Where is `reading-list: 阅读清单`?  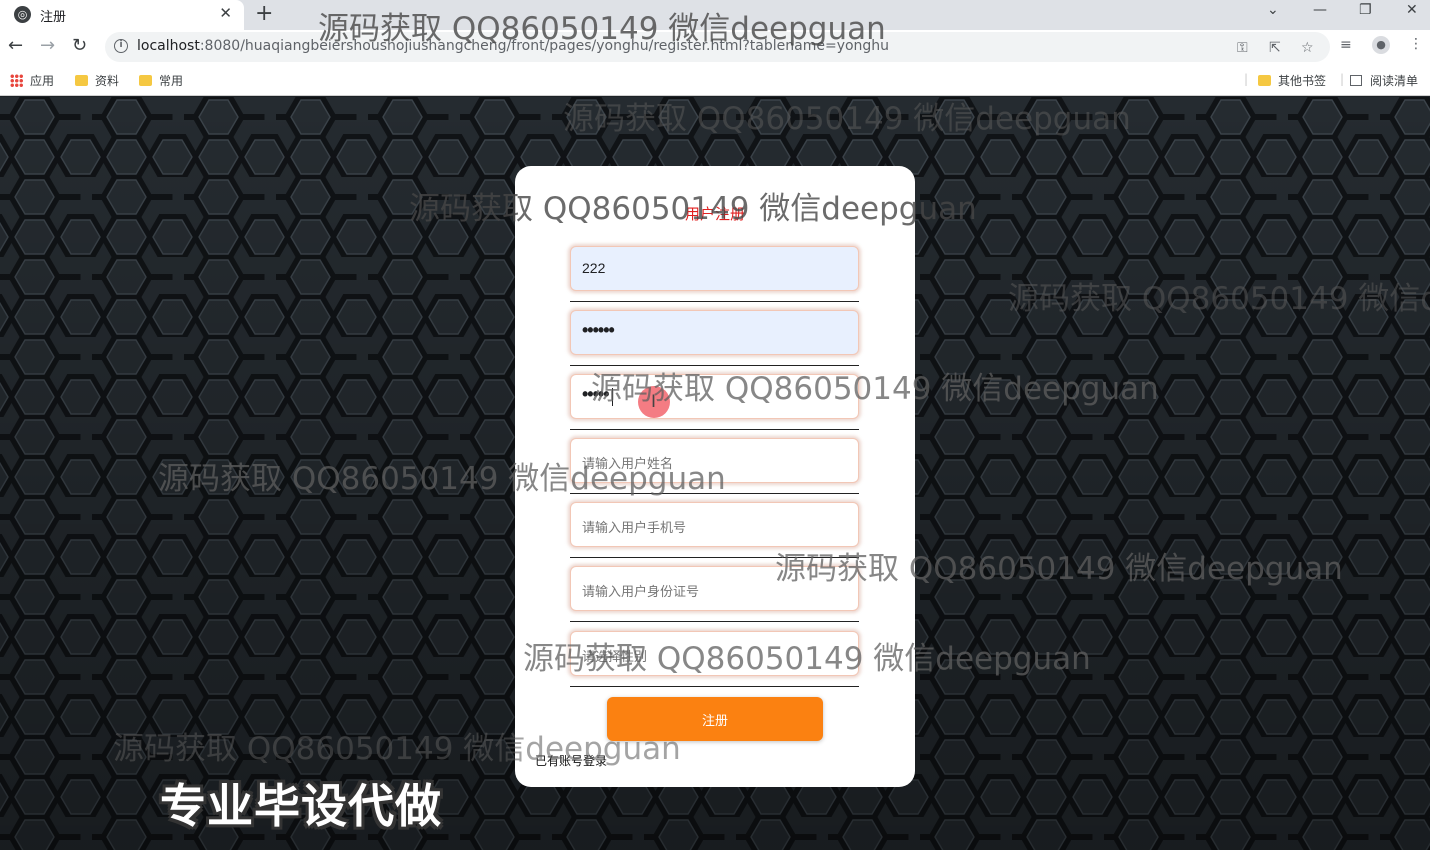
reading-list: 阅读清单 is located at coordinates (1384, 80).